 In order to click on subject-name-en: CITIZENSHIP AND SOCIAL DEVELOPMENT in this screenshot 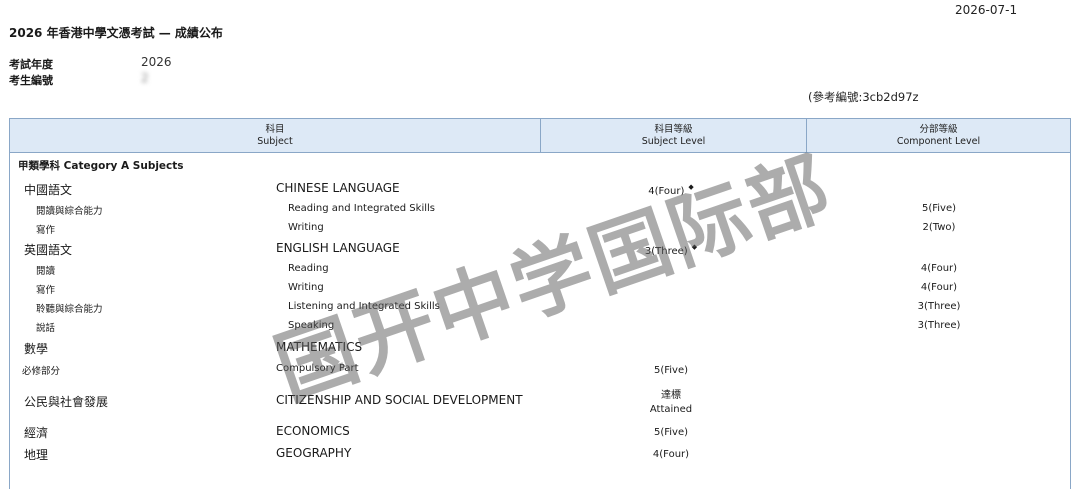, I will do `click(399, 400)`.